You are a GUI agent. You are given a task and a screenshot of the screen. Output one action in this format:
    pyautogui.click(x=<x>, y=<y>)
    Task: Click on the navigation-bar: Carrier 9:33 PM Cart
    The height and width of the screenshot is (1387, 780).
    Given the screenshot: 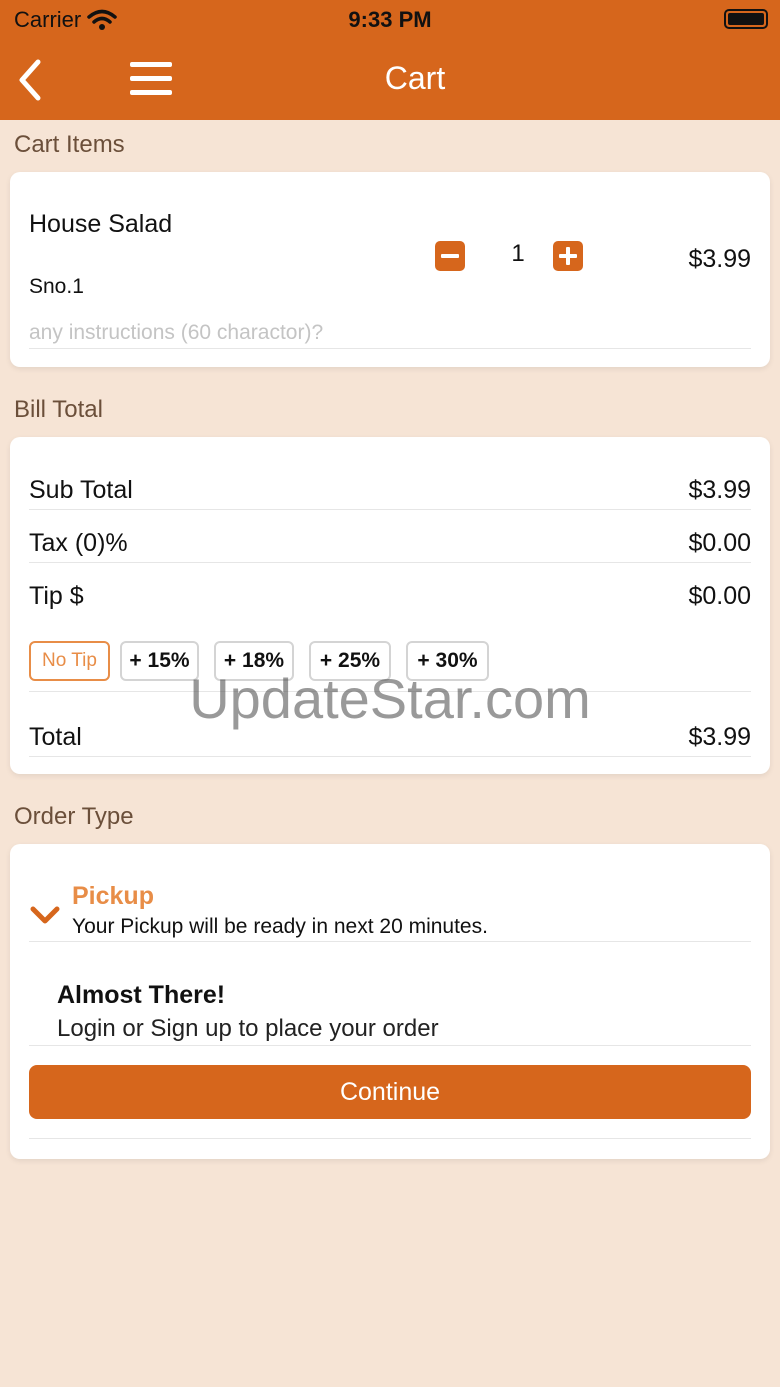 What is the action you would take?
    pyautogui.click(x=390, y=60)
    